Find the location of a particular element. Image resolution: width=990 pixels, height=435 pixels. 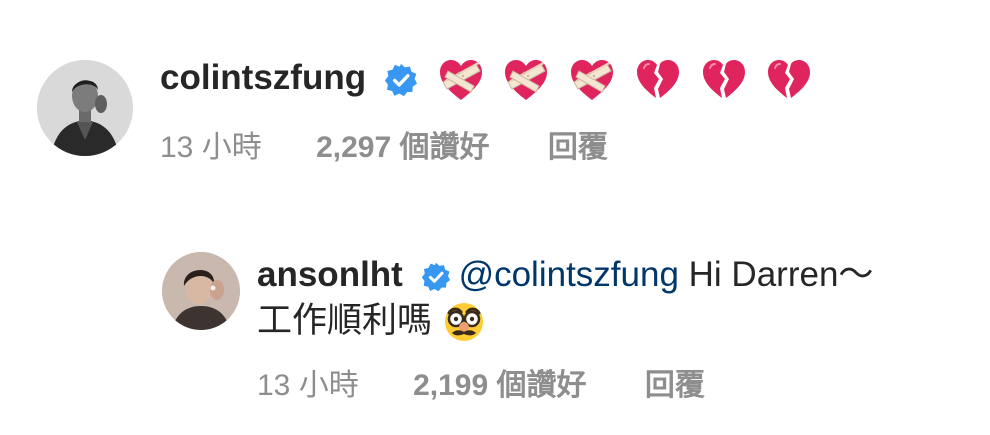

avatar-colintszfung is located at coordinates (85, 108).